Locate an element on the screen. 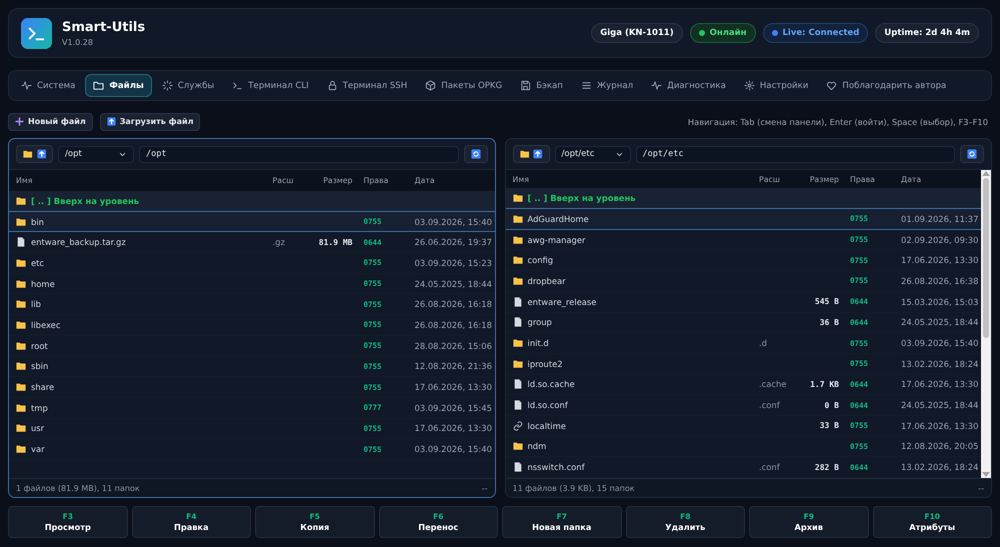  nav-tab: Терминал SSH is located at coordinates (367, 85).